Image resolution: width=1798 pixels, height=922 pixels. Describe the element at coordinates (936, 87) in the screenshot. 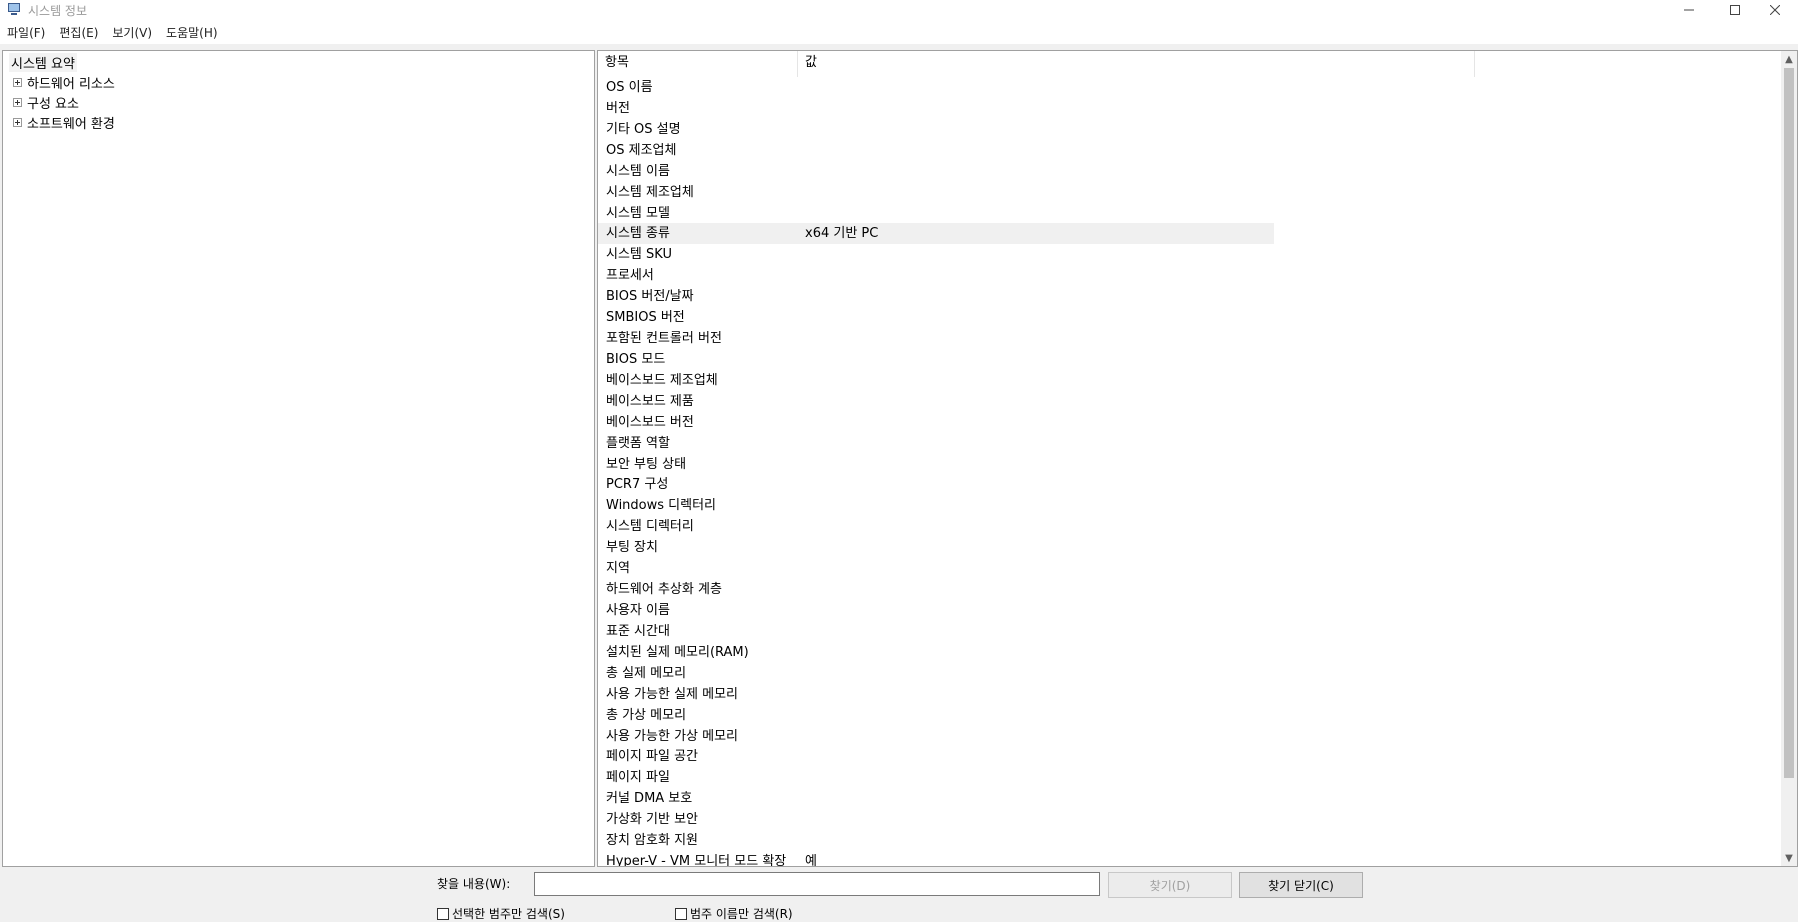

I see `table-row: OS 이름` at that location.